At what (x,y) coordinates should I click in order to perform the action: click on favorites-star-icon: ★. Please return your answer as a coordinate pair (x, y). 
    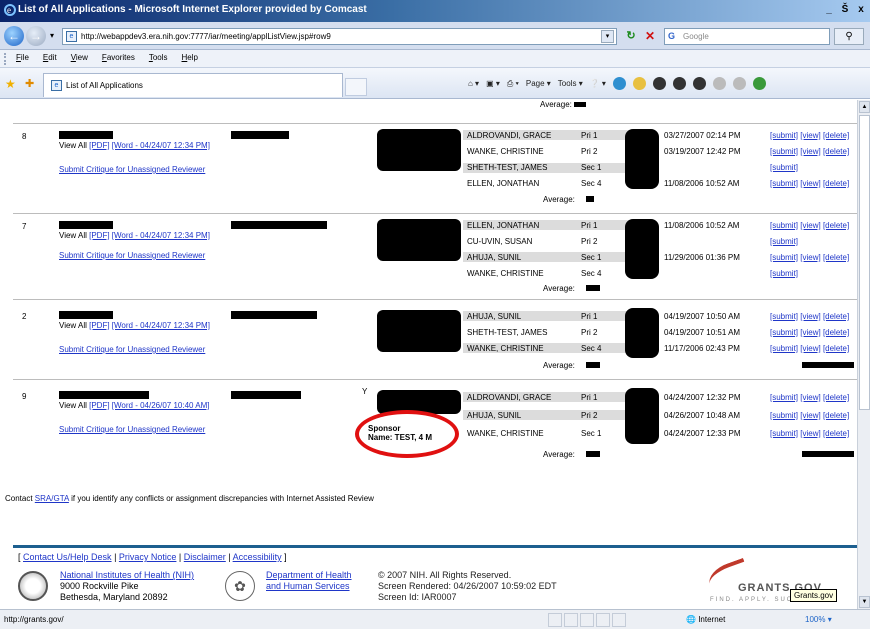
    Looking at the image, I should click on (10, 84).